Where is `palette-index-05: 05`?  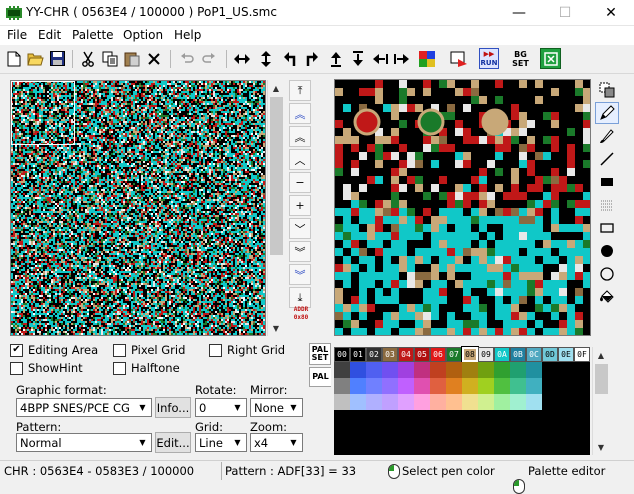
palette-index-05: 05 is located at coordinates (422, 354).